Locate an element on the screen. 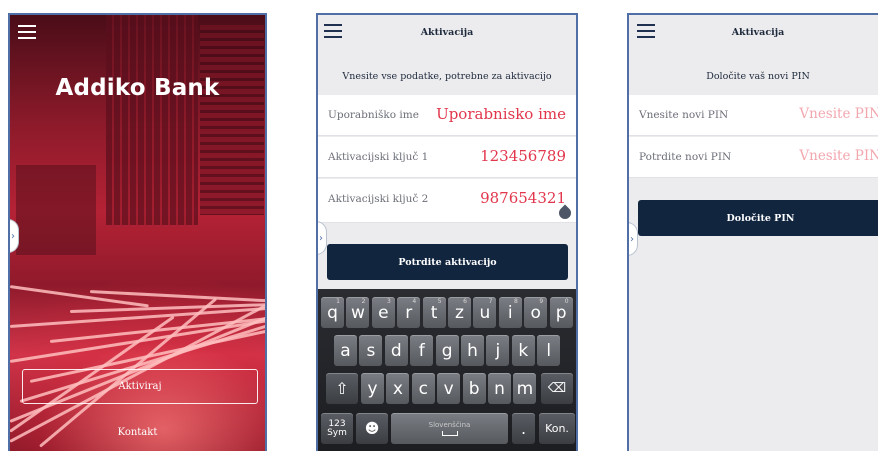  key-label: r is located at coordinates (409, 312).